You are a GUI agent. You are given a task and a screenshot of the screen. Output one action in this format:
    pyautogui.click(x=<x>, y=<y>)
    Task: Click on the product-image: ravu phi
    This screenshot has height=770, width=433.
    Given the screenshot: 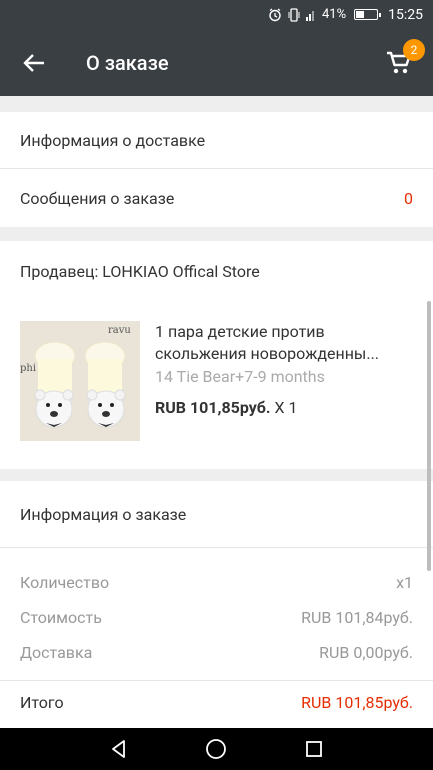 What is the action you would take?
    pyautogui.click(x=80, y=381)
    